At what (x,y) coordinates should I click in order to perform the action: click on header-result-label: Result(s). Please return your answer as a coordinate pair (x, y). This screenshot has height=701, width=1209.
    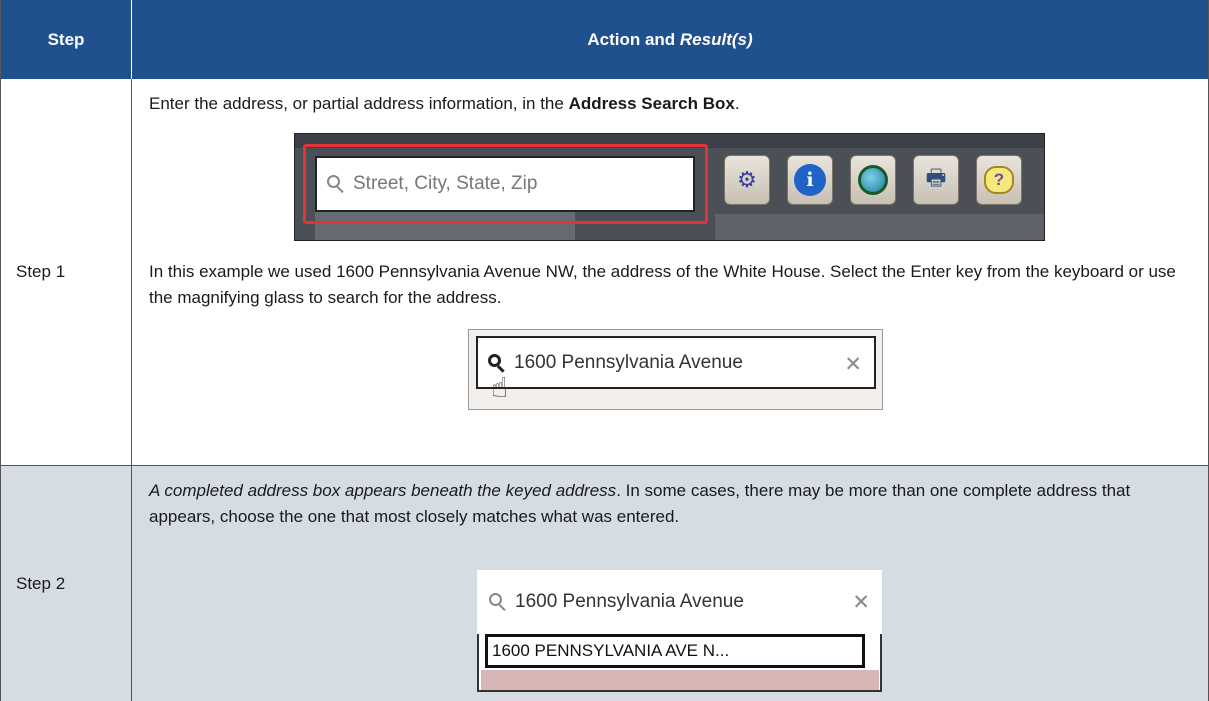
    Looking at the image, I should click on (716, 39).